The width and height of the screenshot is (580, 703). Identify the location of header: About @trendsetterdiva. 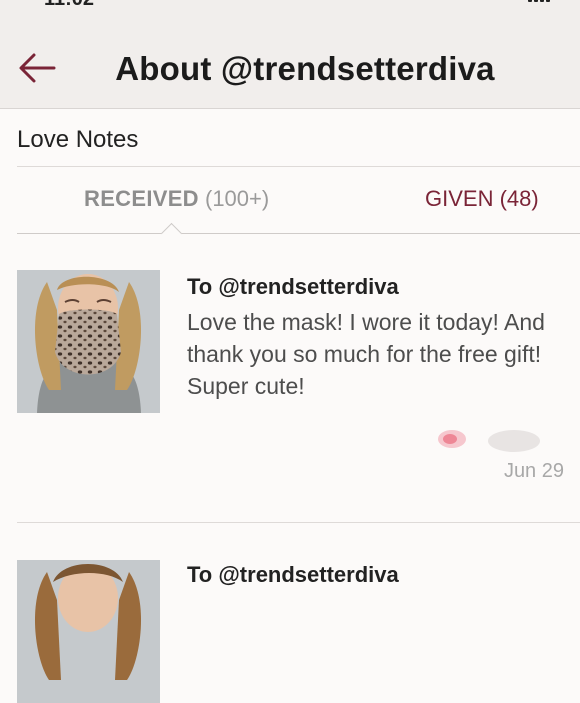
(290, 61).